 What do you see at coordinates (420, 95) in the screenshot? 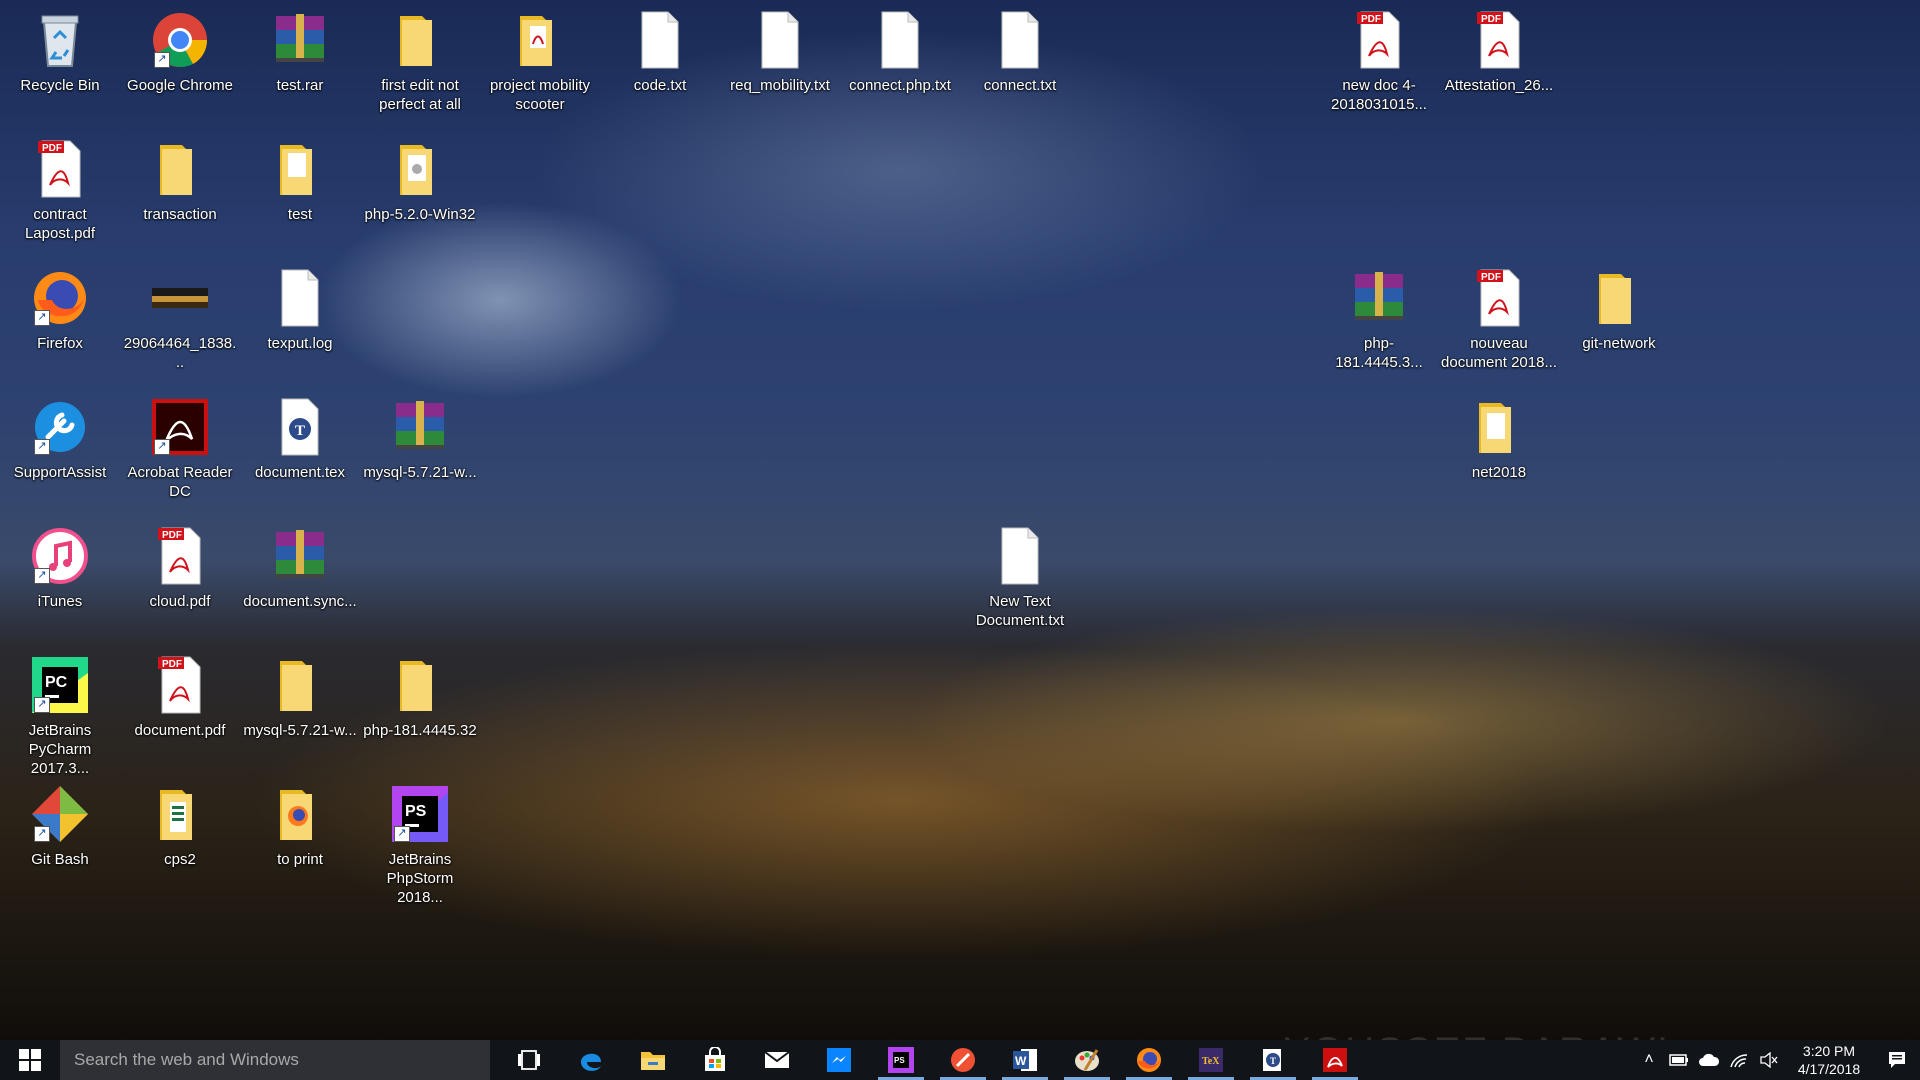
I see `first-edit-label: first edit not perfect at all` at bounding box center [420, 95].